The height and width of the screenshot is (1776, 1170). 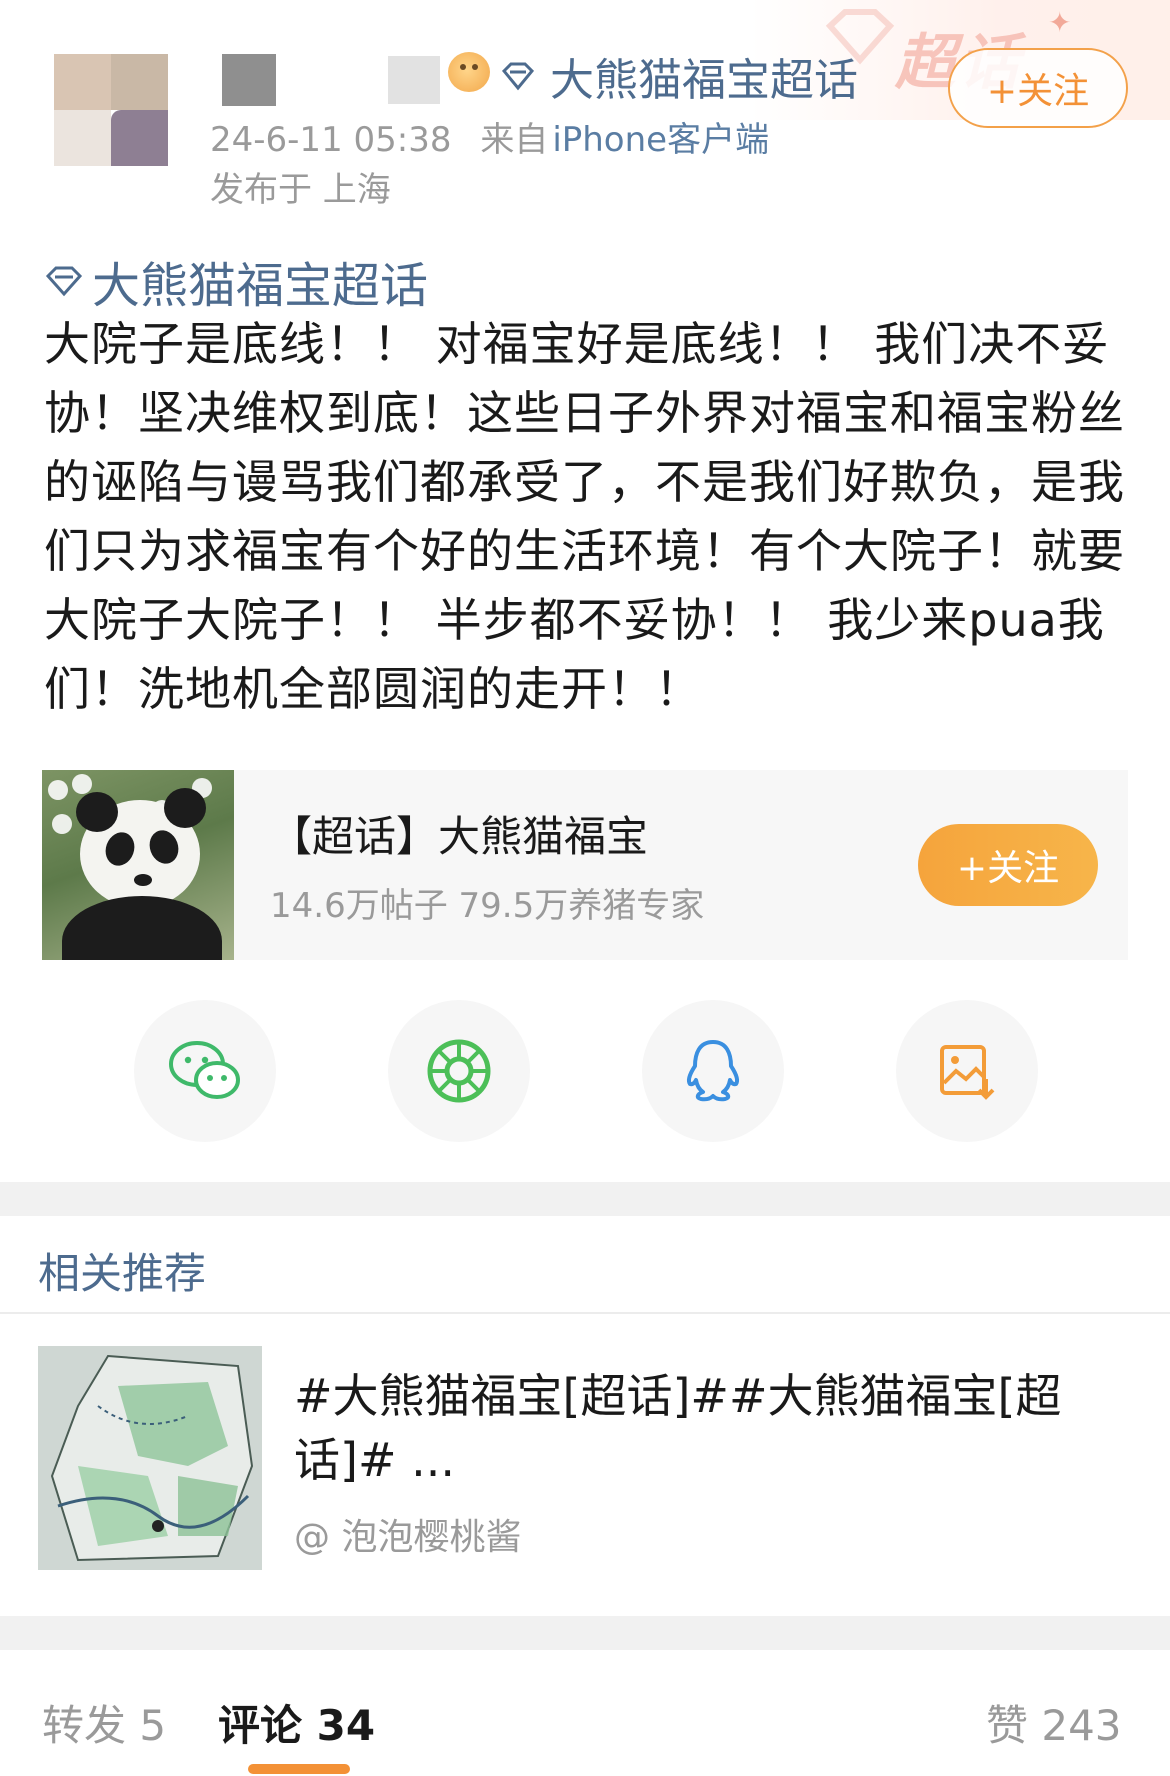 I want to click on supertopic-follow-button: +关注, so click(x=1008, y=865).